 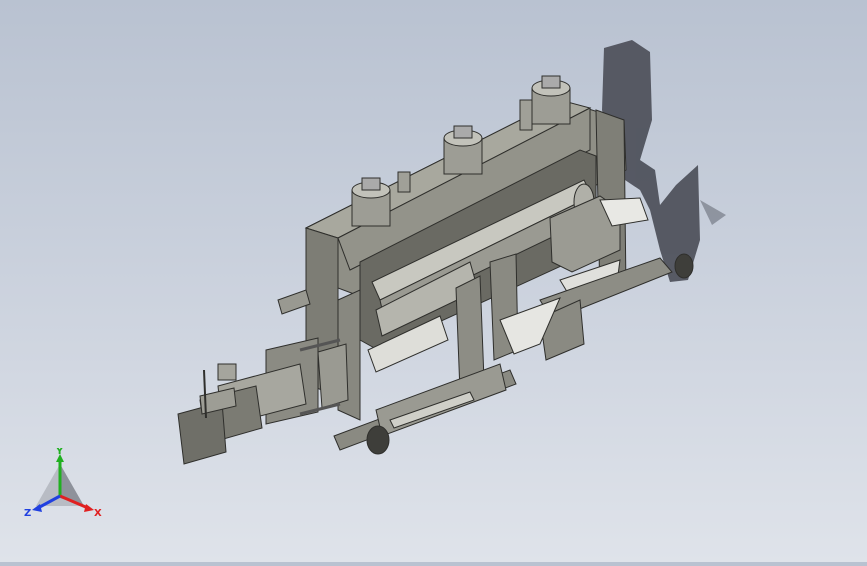 What do you see at coordinates (59, 452) in the screenshot?
I see `y-axis-label: Y` at bounding box center [59, 452].